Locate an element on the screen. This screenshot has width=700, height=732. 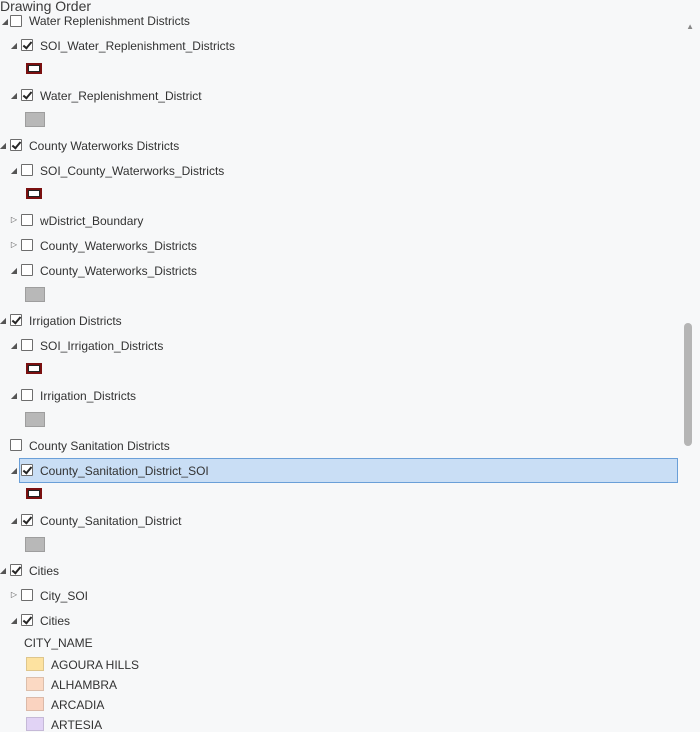
layer-row: ◢ County_Sanitation_District is located at coordinates (340, 520).